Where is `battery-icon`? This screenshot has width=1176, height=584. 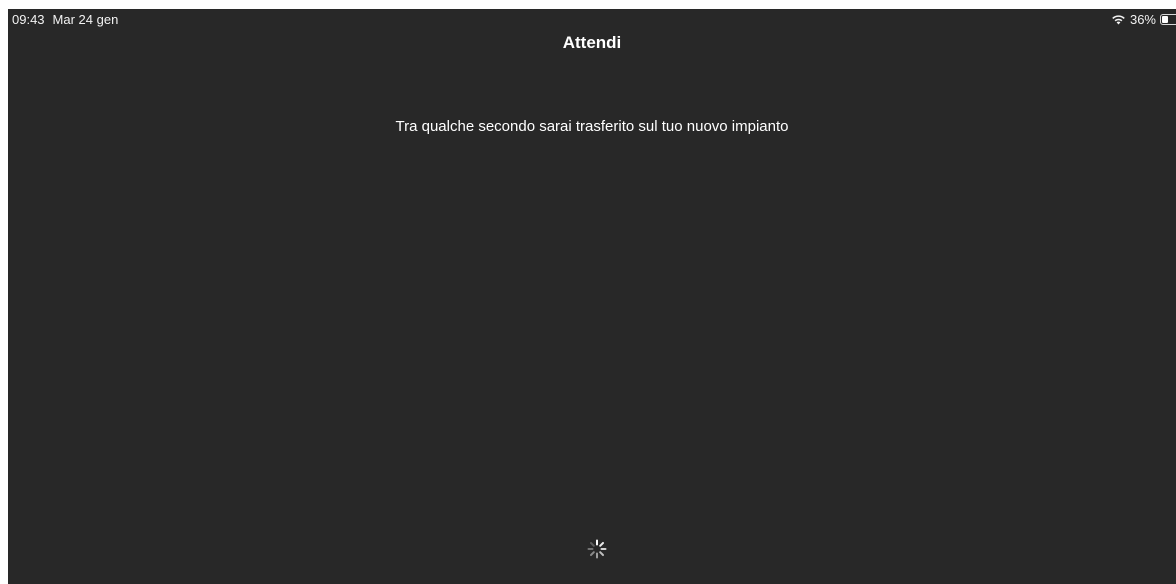
battery-icon is located at coordinates (1168, 19).